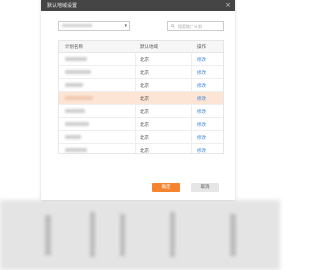  I want to click on plan-select: ▾, so click(94, 26).